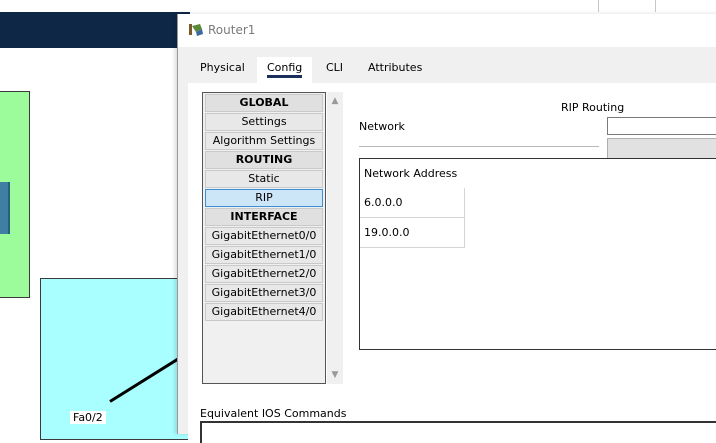 This screenshot has height=443, width=716. I want to click on tab-label: CLI, so click(335, 67).